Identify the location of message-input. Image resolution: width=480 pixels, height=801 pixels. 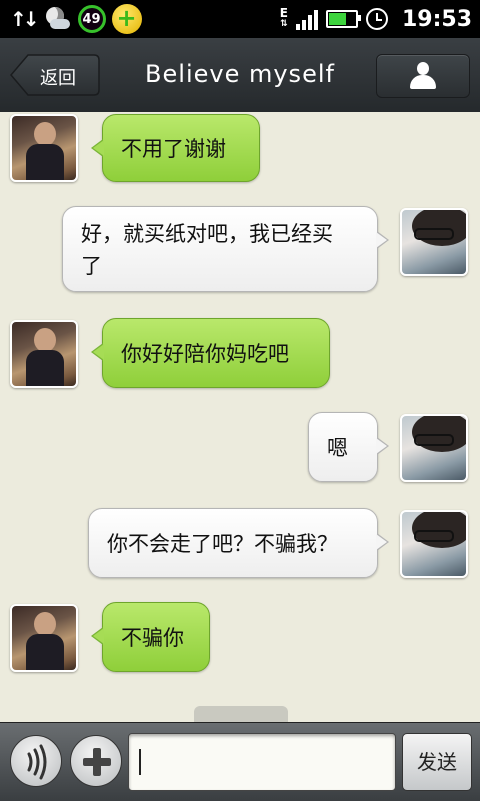
(262, 762).